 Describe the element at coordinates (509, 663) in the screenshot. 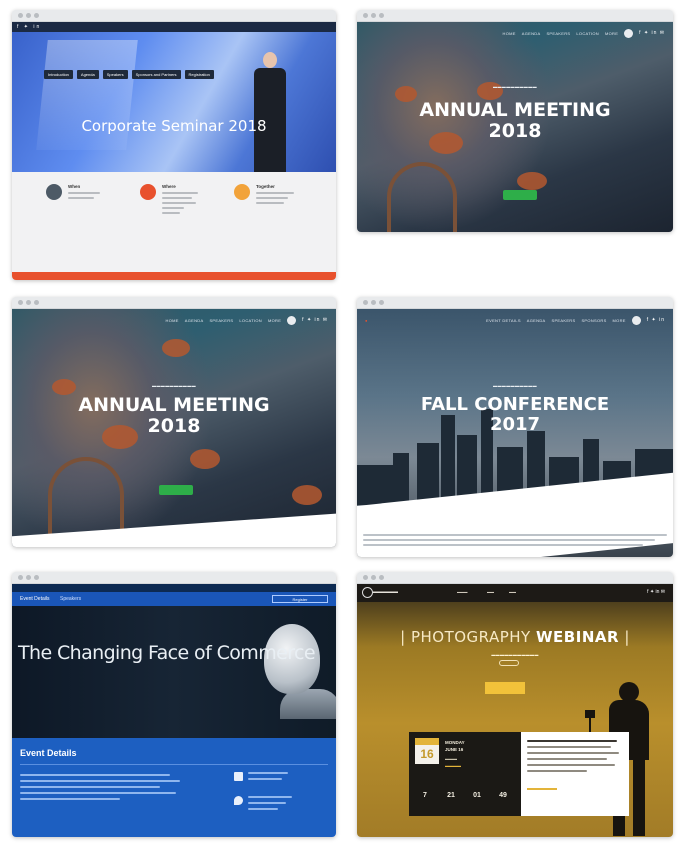

I see `badge` at that location.